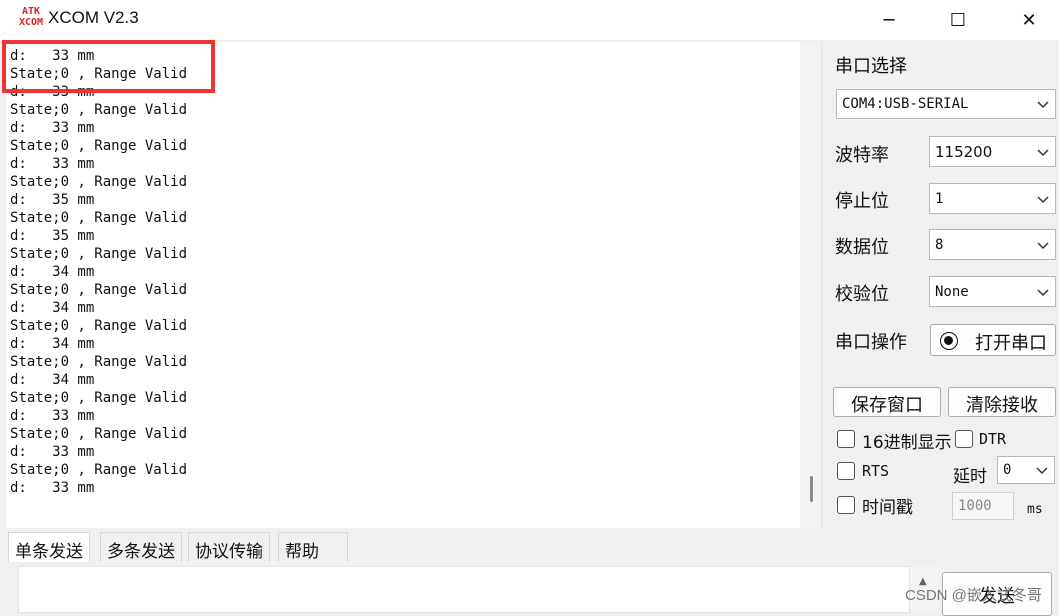 This screenshot has height=616, width=1059. I want to click on logo-text-bottom: XCOM, so click(31, 22).